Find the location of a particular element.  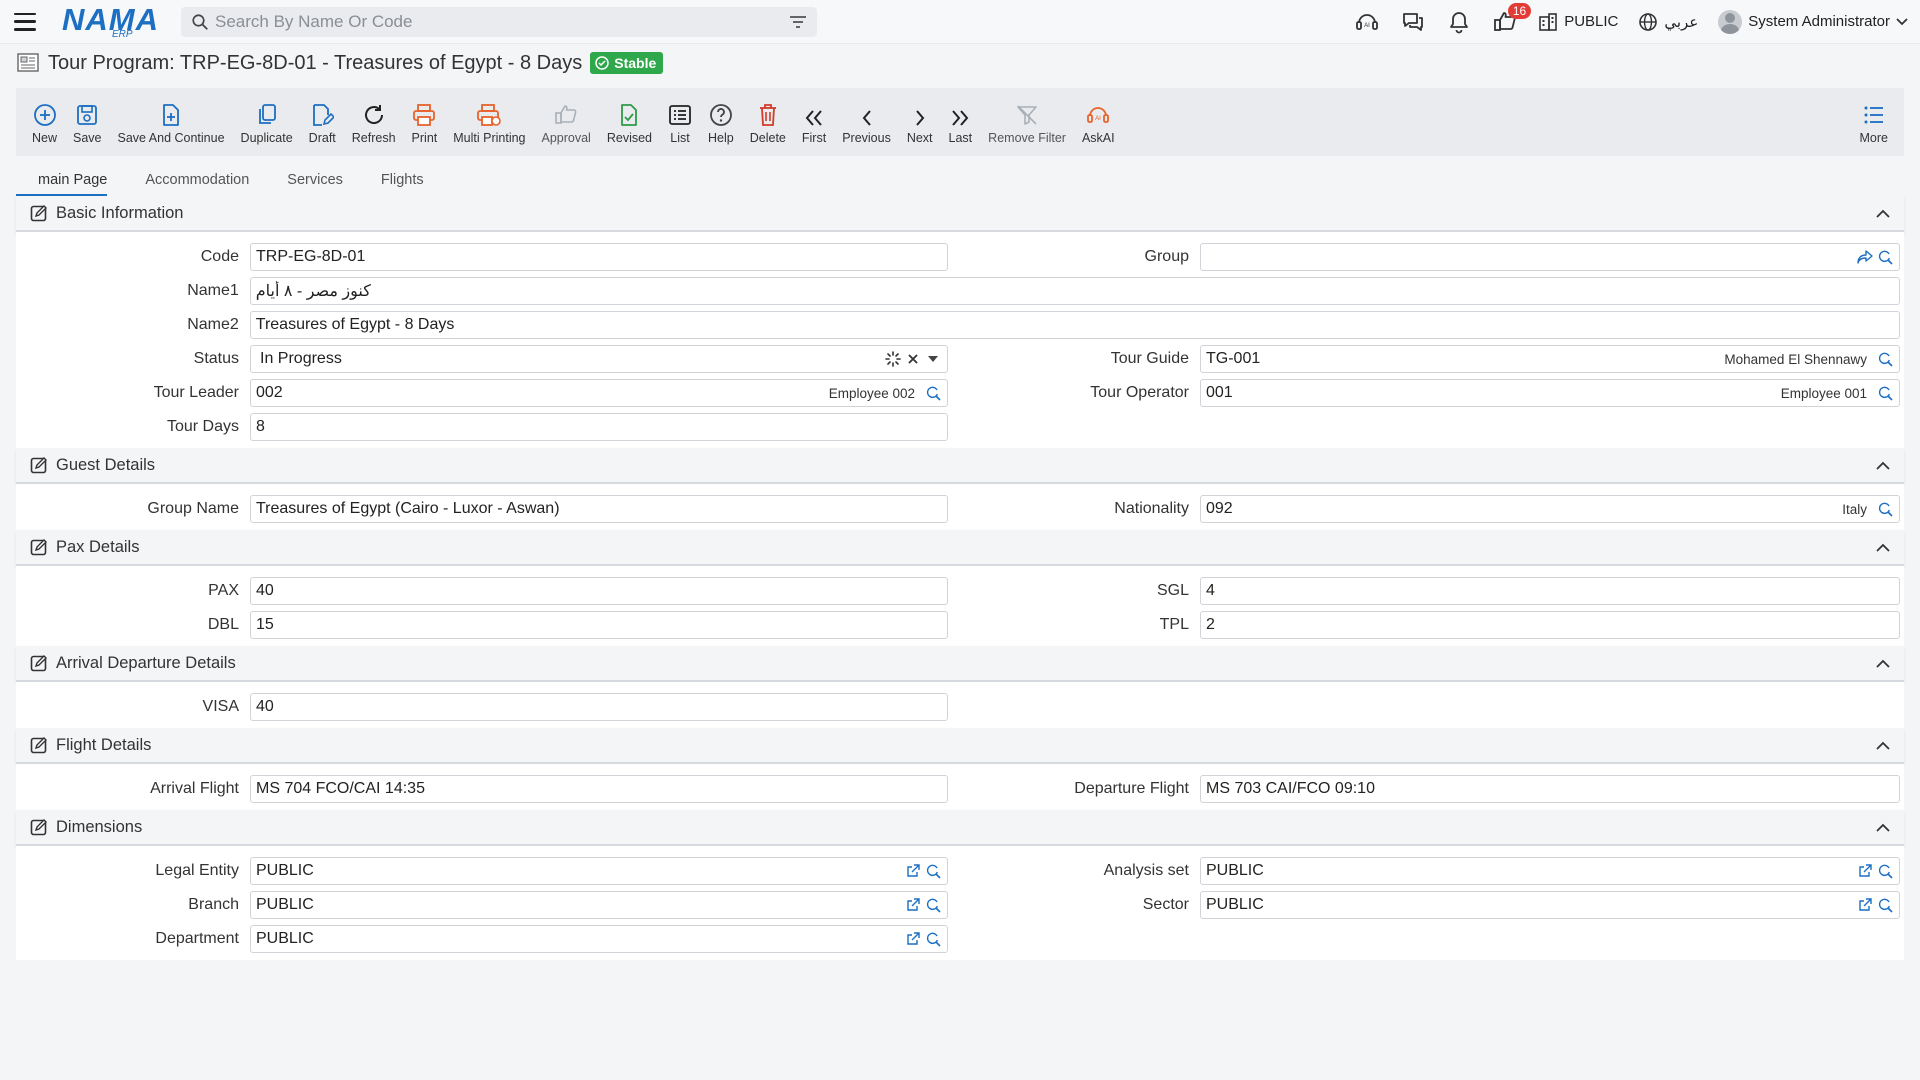

save-button: Save is located at coordinates (87, 122).